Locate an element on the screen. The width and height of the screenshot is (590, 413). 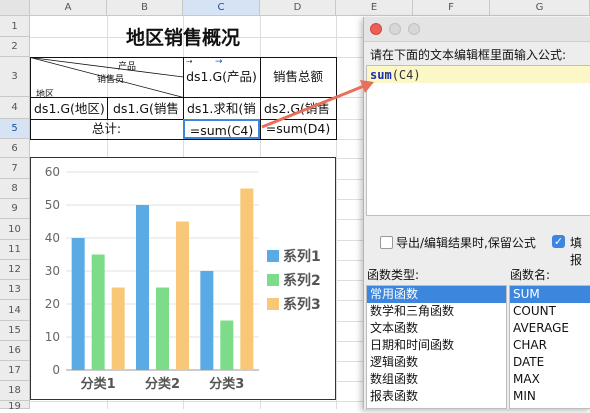
function-name-item: SUM is located at coordinates (550, 294).